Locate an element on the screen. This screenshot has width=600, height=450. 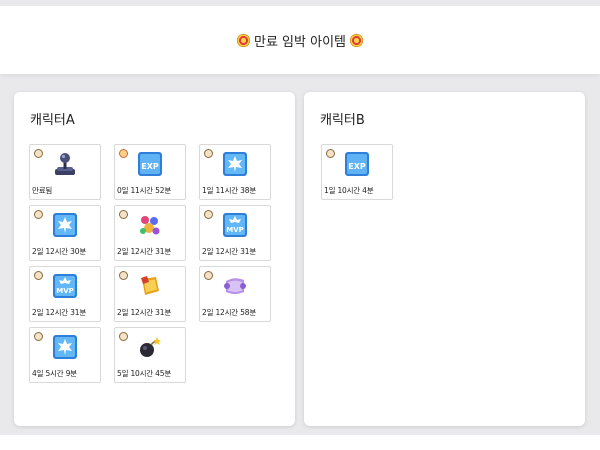
page-title: 만료 임박 아이템 is located at coordinates (300, 40).